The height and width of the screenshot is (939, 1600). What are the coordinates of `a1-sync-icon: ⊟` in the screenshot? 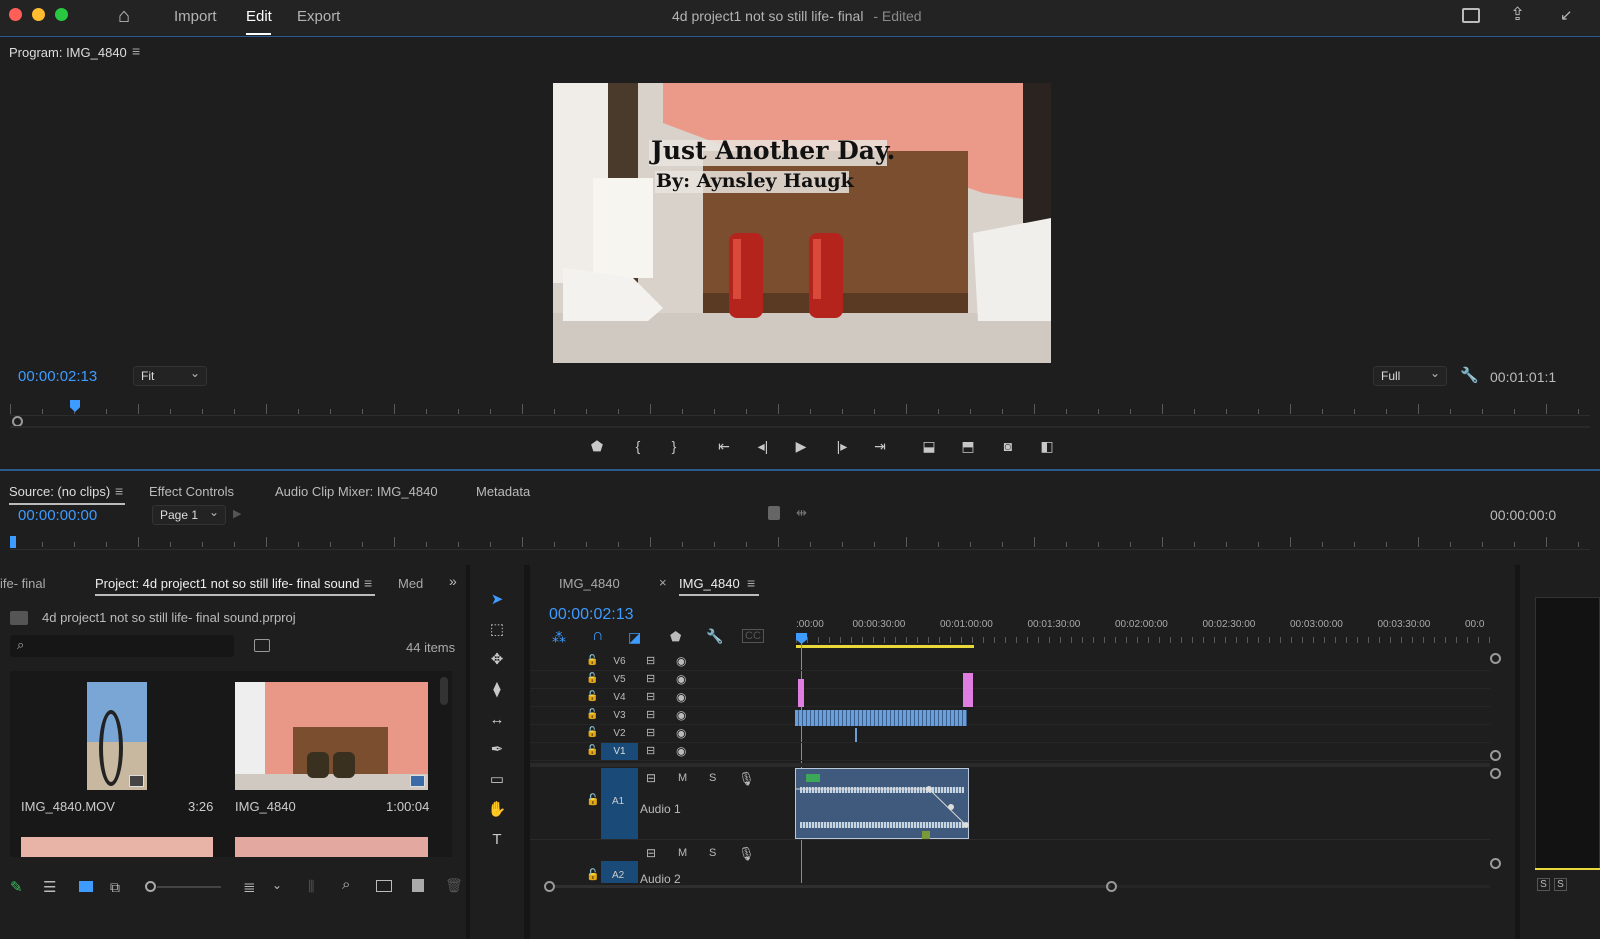 It's located at (651, 778).